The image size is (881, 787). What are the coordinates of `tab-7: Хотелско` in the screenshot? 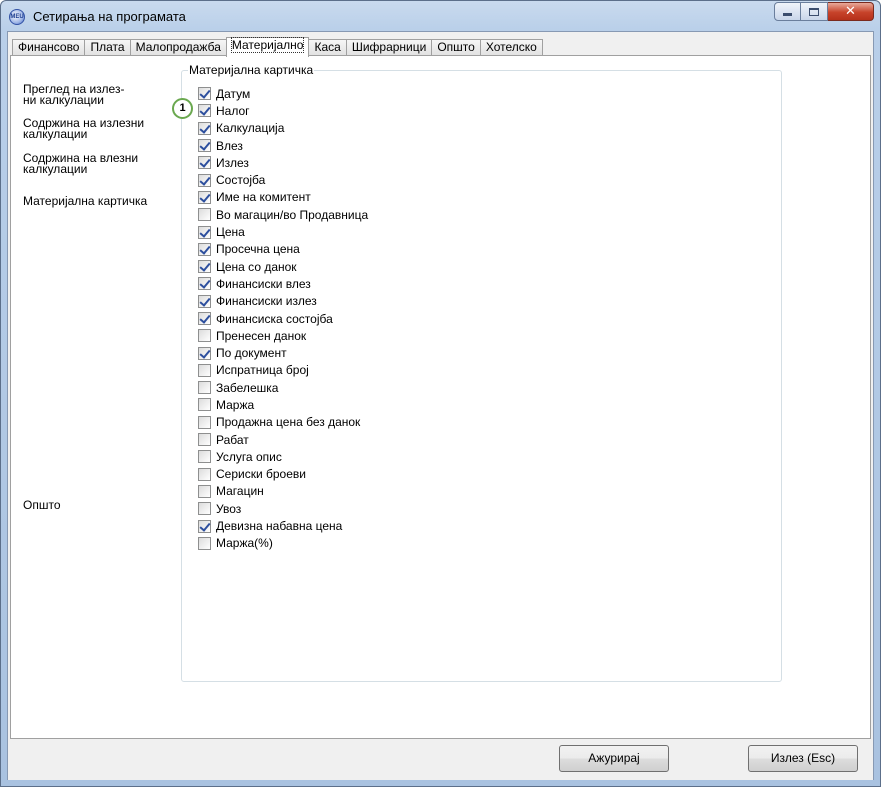 It's located at (511, 47).